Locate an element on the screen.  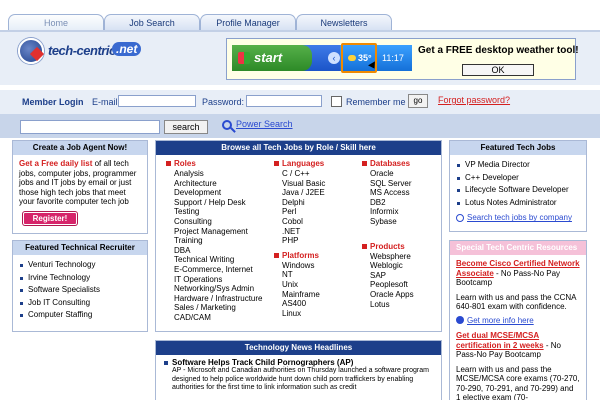
database-item: MS Access is located at coordinates (405, 193).